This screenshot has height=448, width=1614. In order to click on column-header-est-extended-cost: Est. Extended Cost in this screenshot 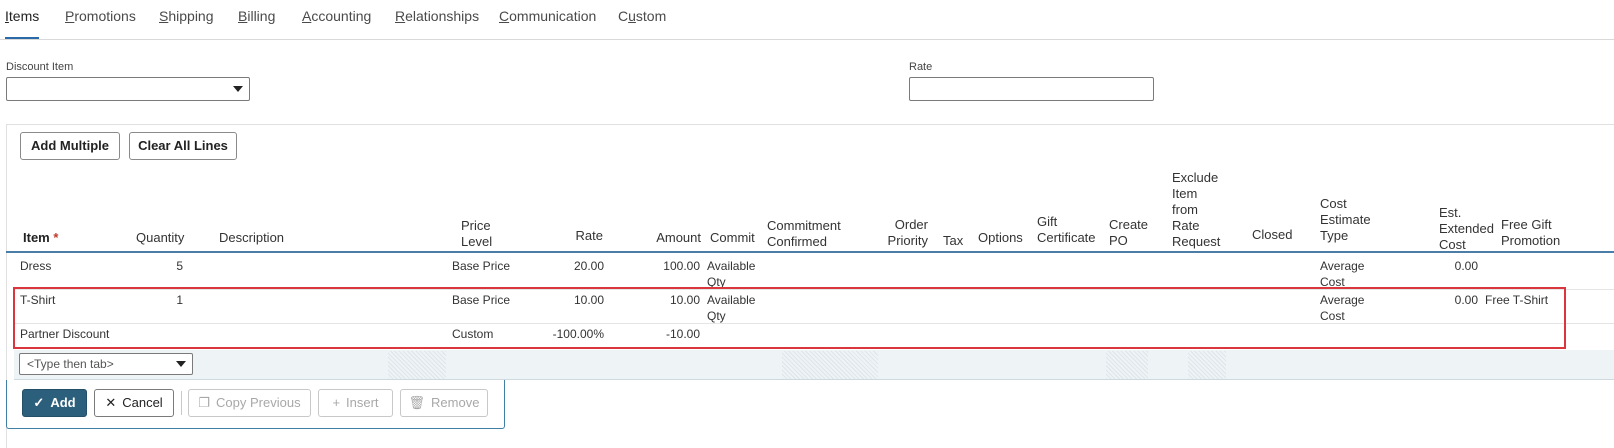, I will do `click(1466, 229)`.